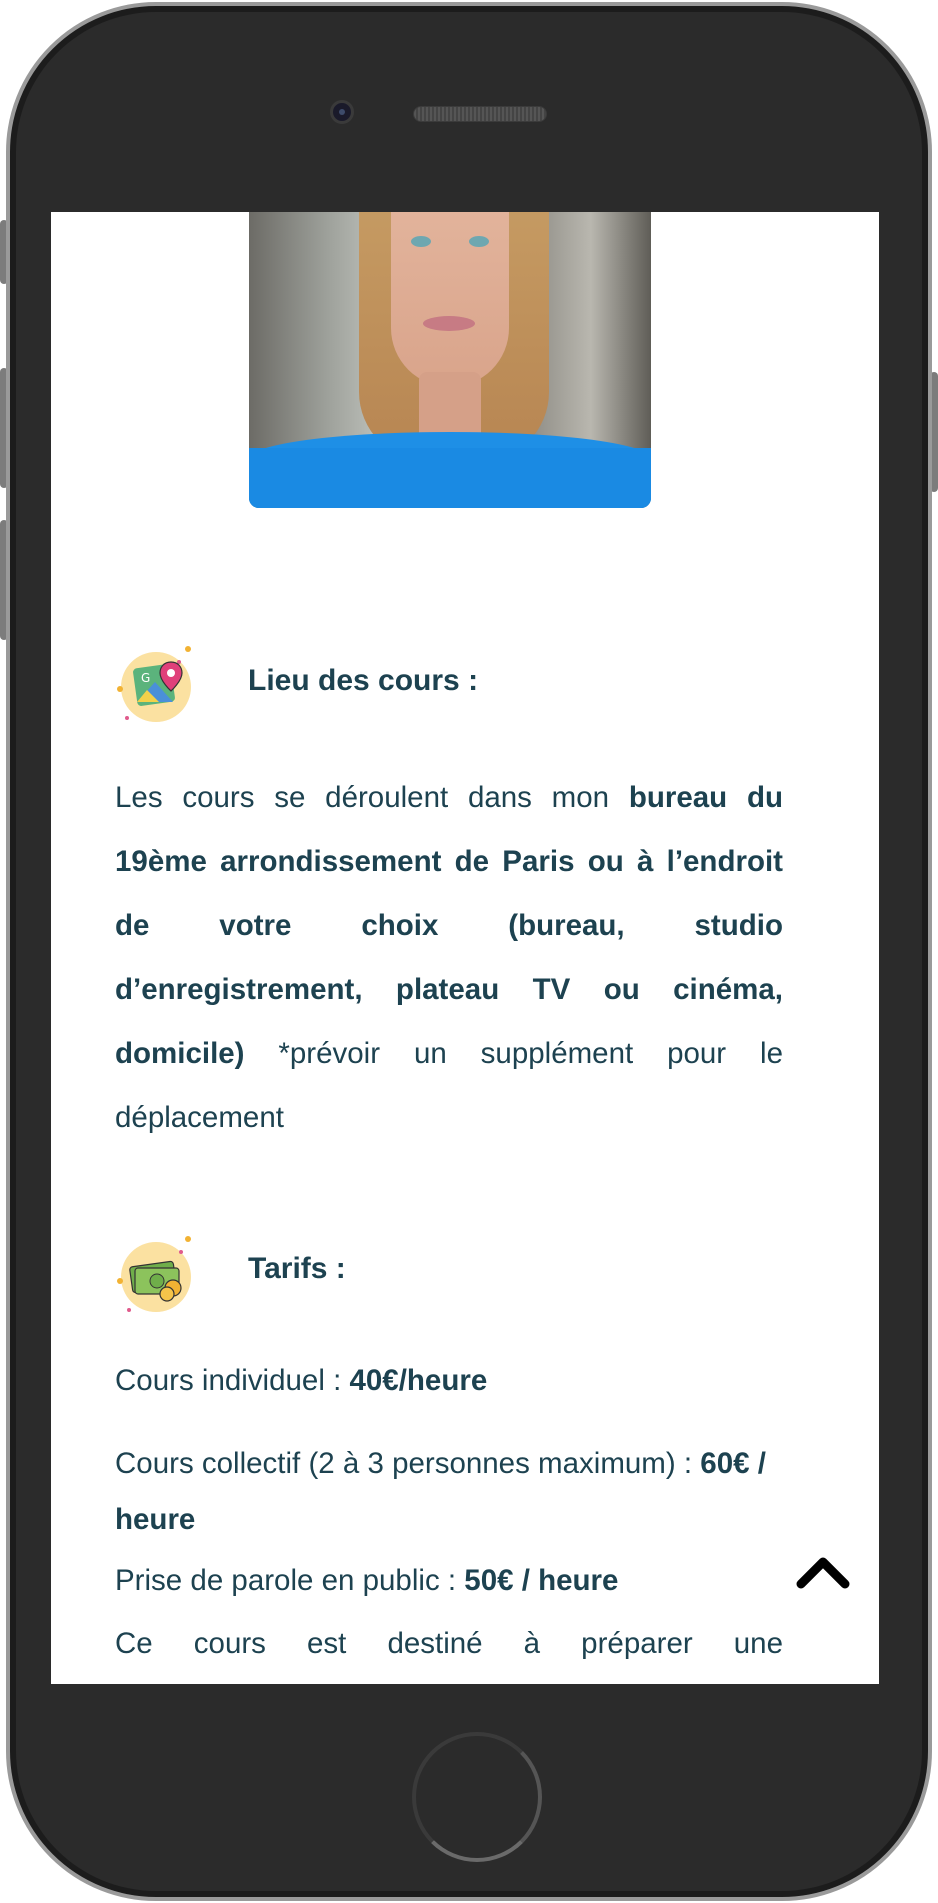 This screenshot has height=1903, width=938. I want to click on map-pin-icon: G, so click(155, 686).